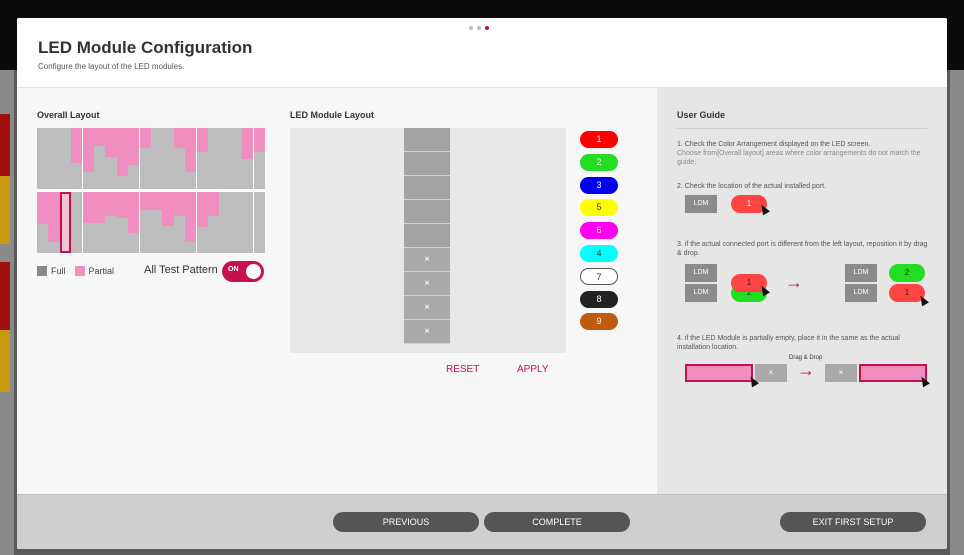 The height and width of the screenshot is (555, 964). Describe the element at coordinates (599, 185) in the screenshot. I see `port-pill-3: 3` at that location.